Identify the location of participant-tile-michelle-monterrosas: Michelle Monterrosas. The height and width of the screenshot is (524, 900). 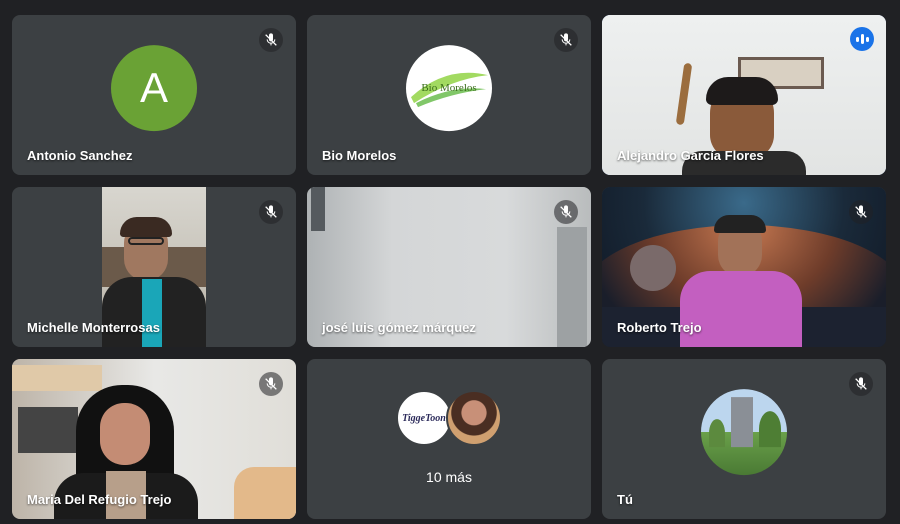
(154, 267).